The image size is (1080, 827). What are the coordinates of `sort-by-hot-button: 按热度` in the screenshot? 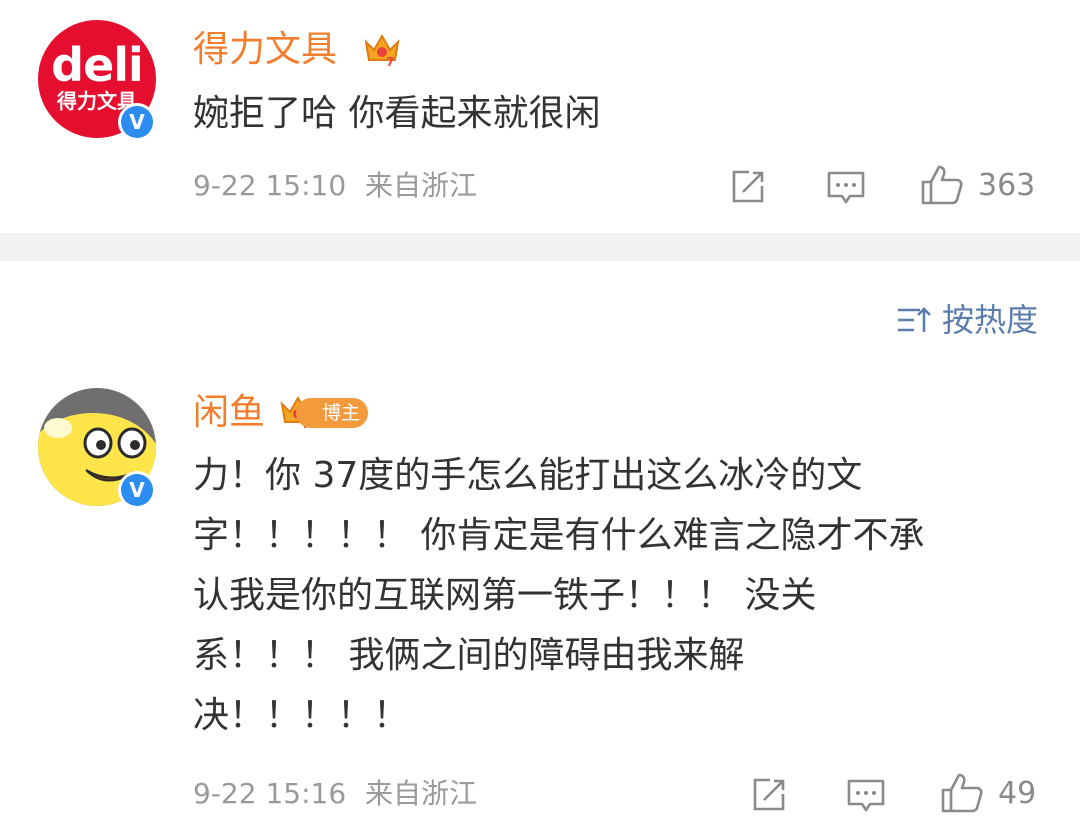 It's located at (967, 320).